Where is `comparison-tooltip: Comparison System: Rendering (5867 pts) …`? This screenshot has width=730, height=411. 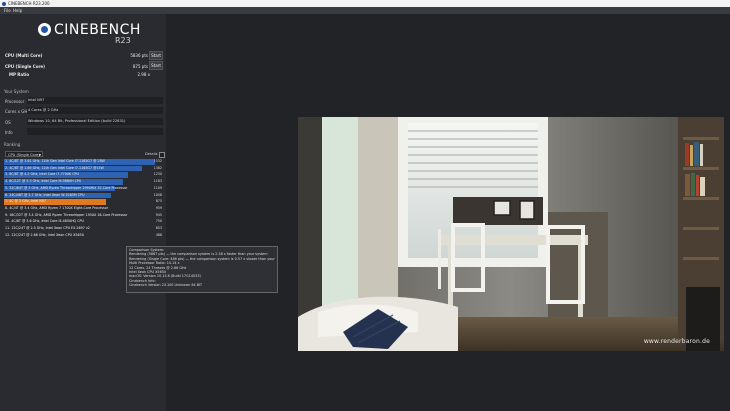 comparison-tooltip: Comparison System: Rendering (5867 pts) … is located at coordinates (202, 269).